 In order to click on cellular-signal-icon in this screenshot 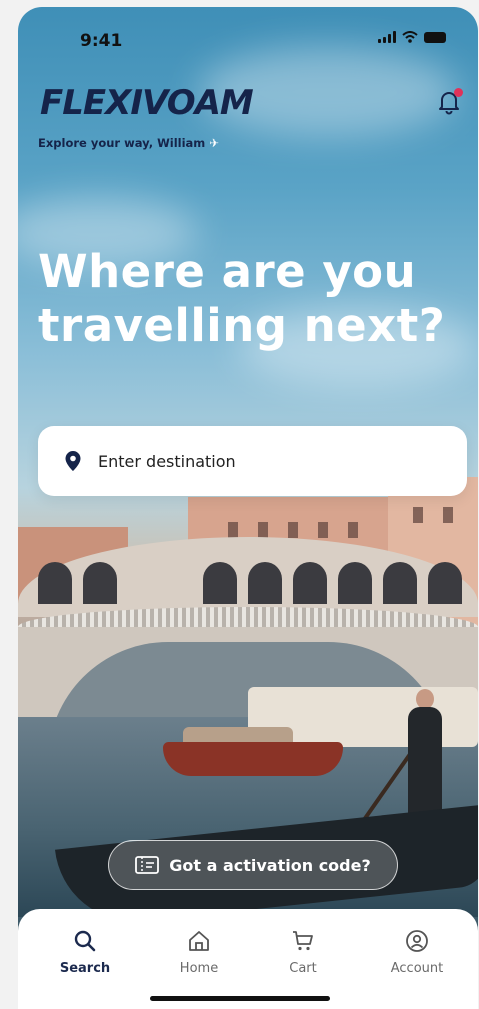, I will do `click(387, 37)`.